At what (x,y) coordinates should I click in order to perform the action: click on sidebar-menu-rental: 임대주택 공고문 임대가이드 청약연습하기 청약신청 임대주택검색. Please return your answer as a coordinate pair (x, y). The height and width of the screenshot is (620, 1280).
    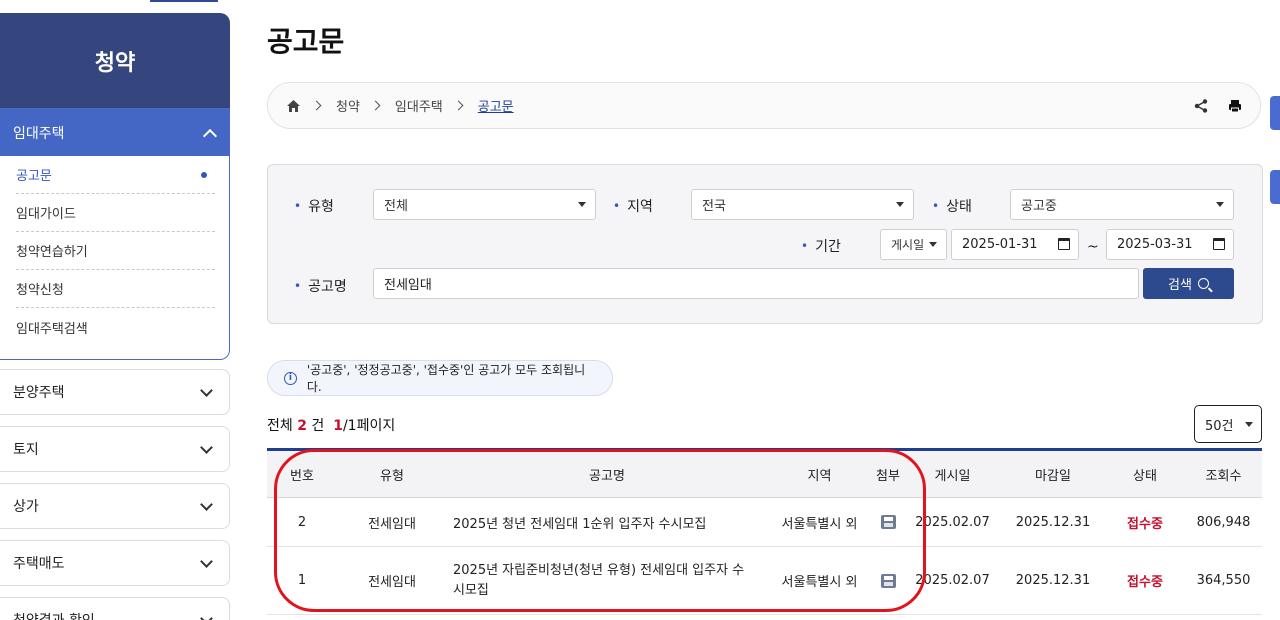
    Looking at the image, I should click on (115, 234).